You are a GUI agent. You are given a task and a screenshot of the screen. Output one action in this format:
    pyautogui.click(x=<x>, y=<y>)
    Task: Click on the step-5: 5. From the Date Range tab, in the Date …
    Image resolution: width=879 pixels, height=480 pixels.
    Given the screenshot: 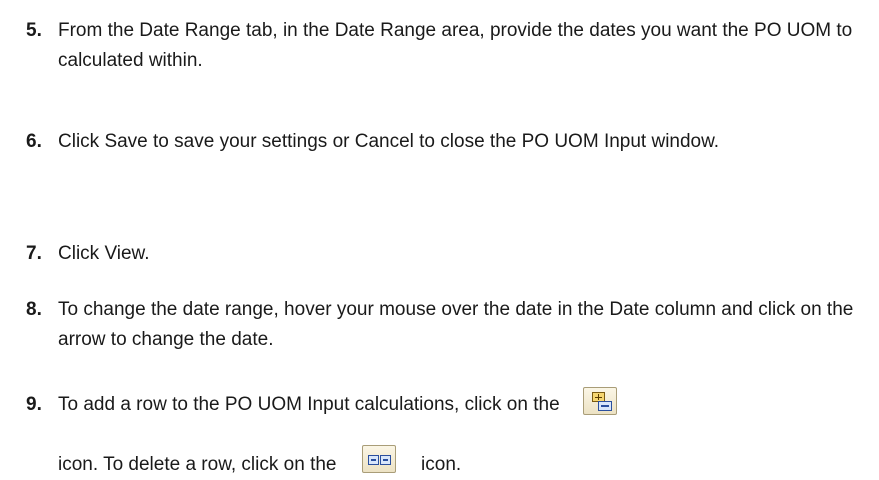 What is the action you would take?
    pyautogui.click(x=446, y=46)
    